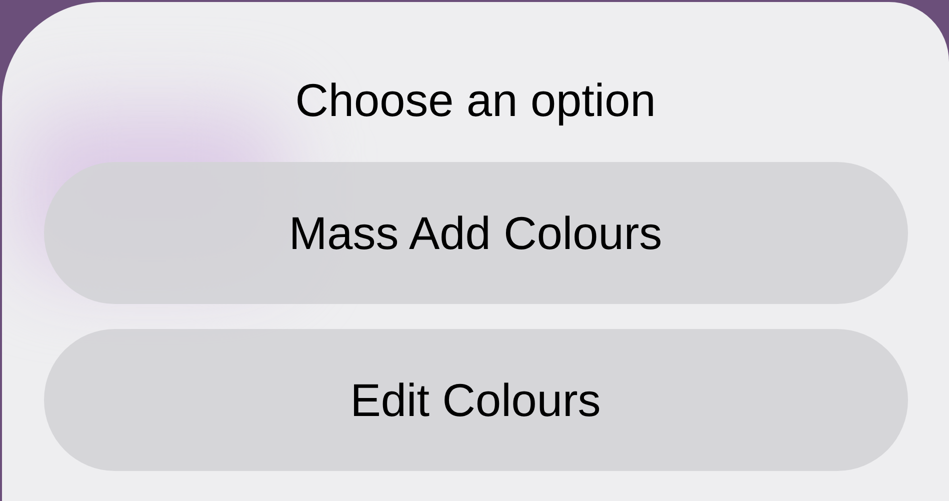 This screenshot has width=949, height=501. I want to click on sheet-title: Choose an option, so click(475, 100).